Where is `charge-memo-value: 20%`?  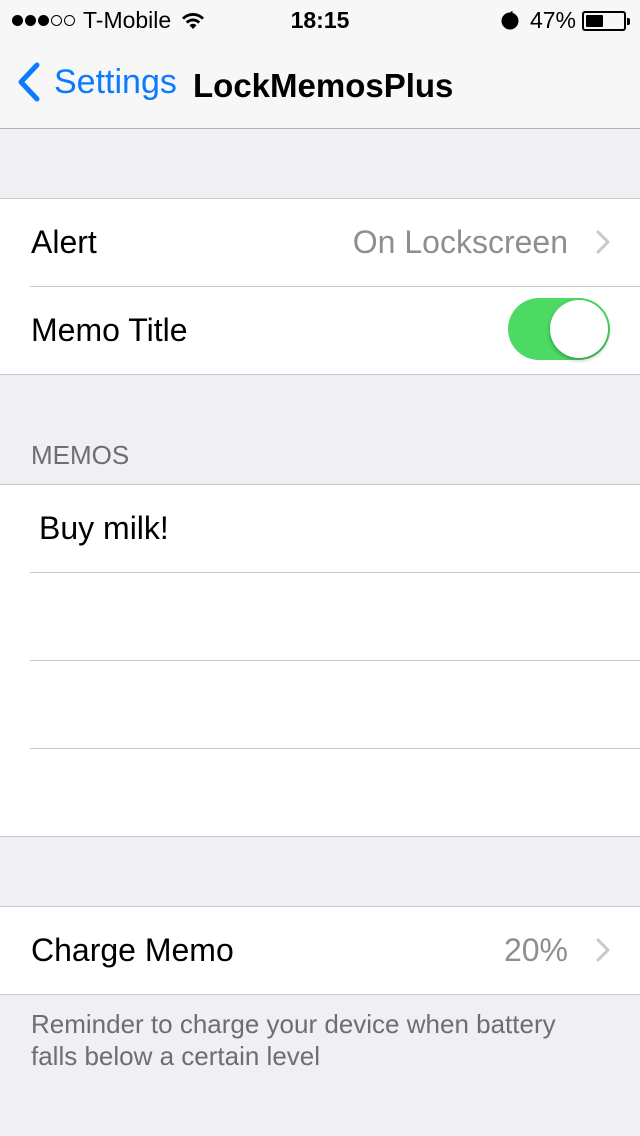
charge-memo-value: 20% is located at coordinates (535, 950).